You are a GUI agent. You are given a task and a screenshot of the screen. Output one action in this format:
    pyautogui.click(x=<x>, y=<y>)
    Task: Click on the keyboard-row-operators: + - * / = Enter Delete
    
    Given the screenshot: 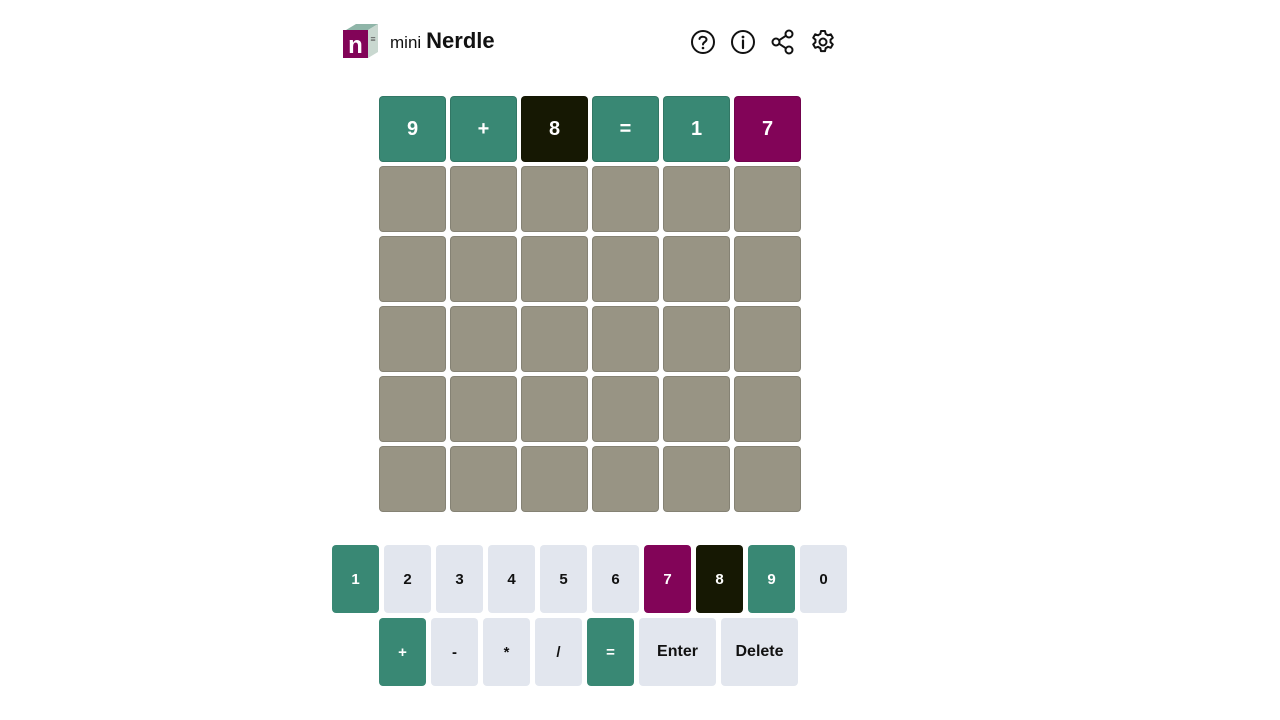 What is the action you would take?
    pyautogui.click(x=588, y=652)
    